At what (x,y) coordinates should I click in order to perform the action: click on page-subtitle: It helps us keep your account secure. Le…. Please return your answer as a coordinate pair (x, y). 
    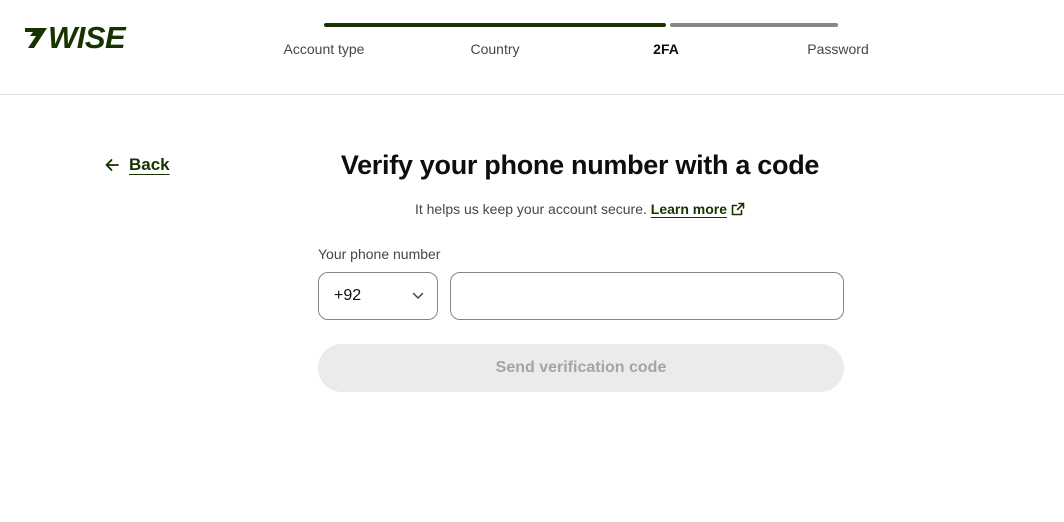
    Looking at the image, I should click on (532, 209).